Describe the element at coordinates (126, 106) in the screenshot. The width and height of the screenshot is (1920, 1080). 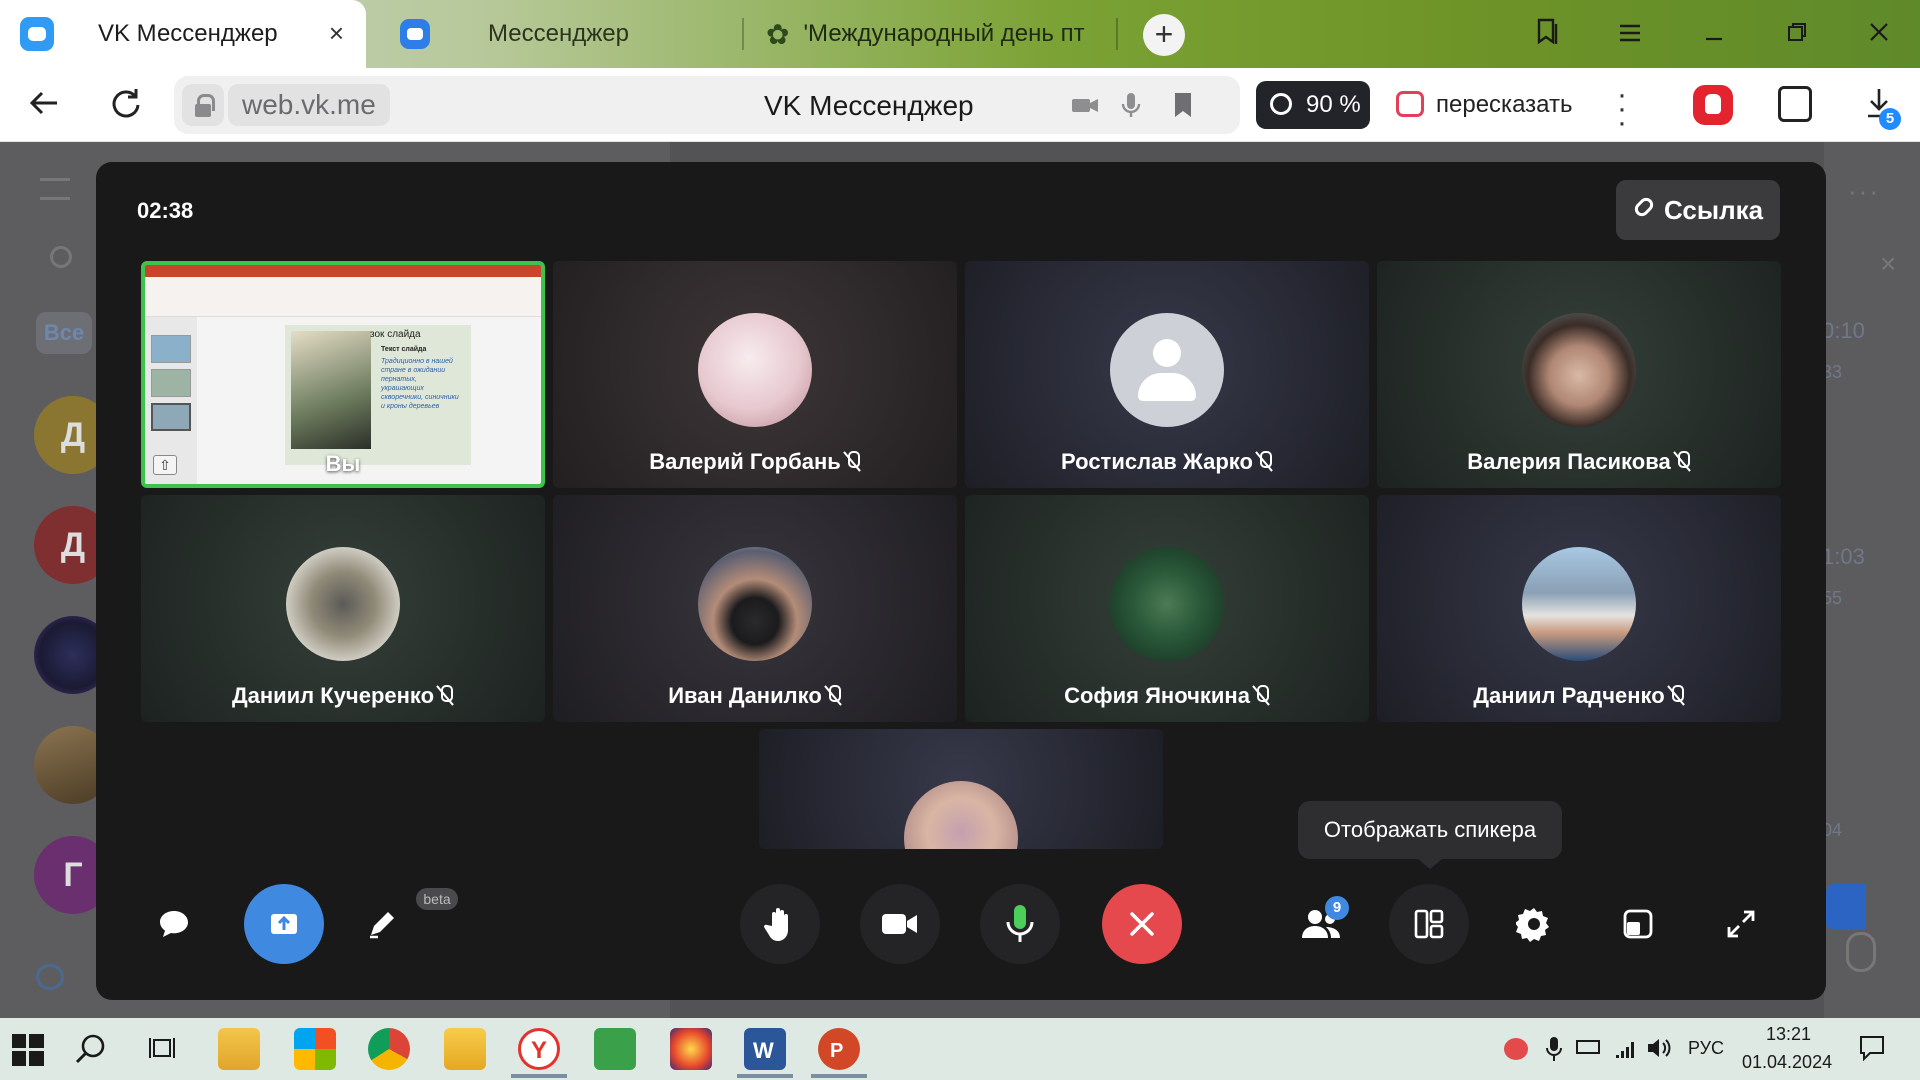
I see `reload-button` at that location.